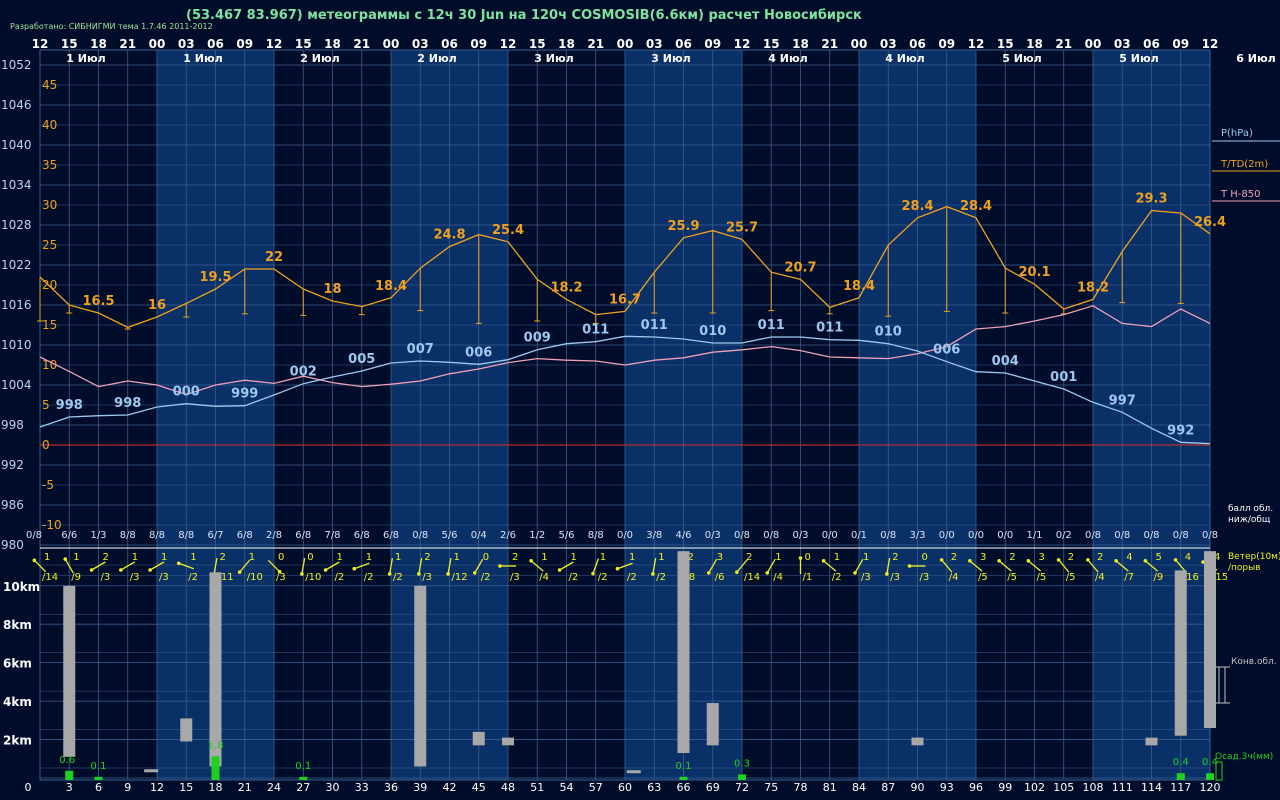 The image size is (1280, 800). I want to click on wind-gust-label: /7, so click(1129, 577).